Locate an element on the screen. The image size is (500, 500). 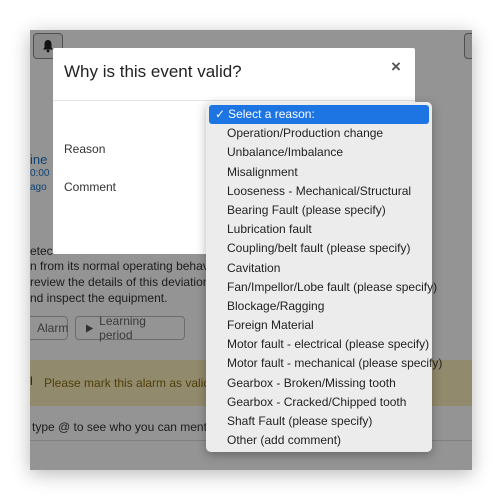
checkmark-icon: ✓ is located at coordinates (220, 114).